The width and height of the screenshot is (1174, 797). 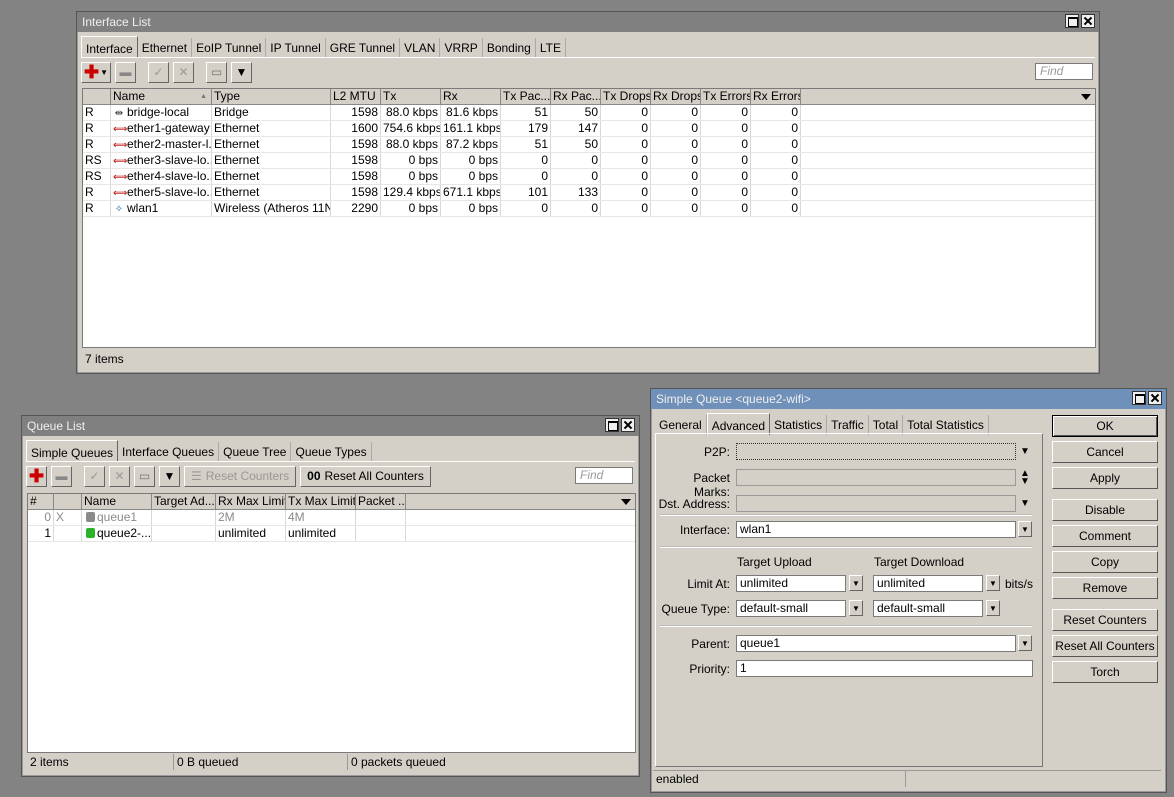 What do you see at coordinates (1105, 620) in the screenshot?
I see `reset-counters-button: Reset Counters` at bounding box center [1105, 620].